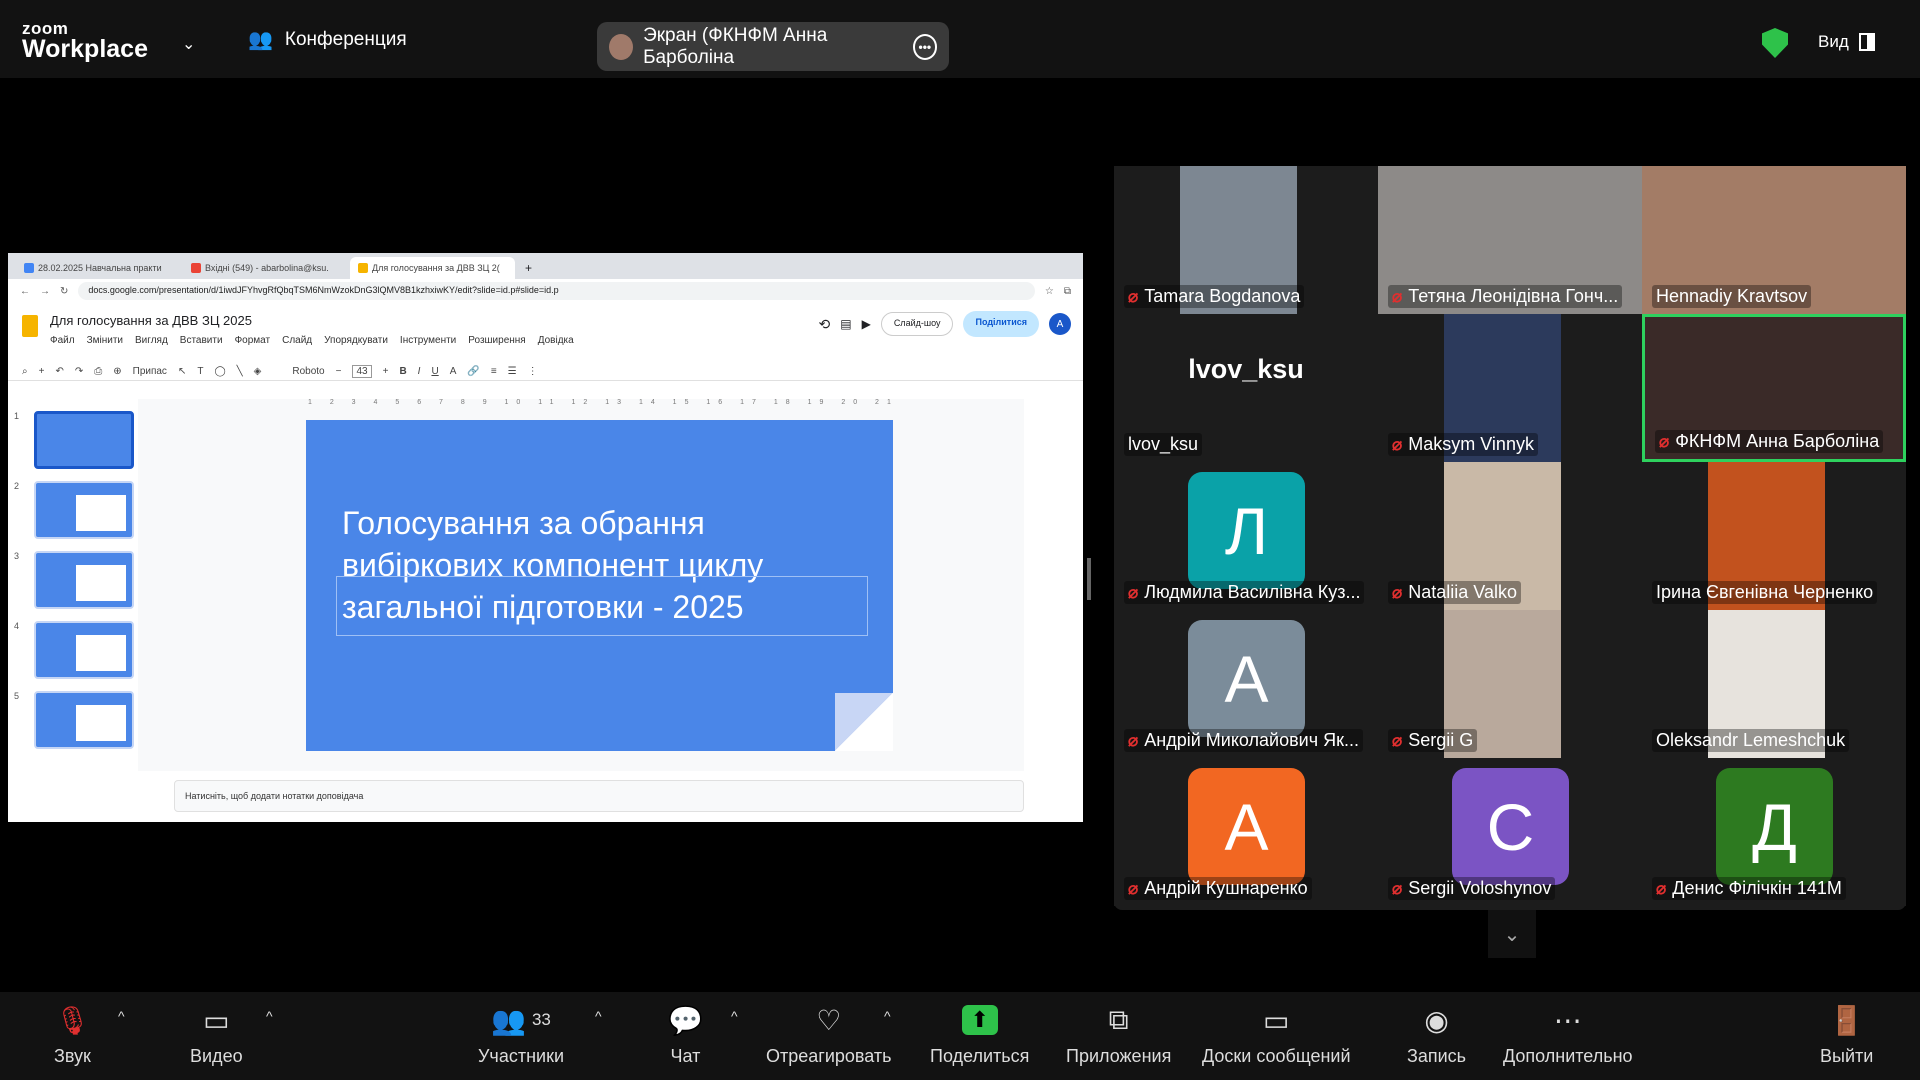 Image resolution: width=1920 pixels, height=1080 pixels. I want to click on screen-share-indicator: Экран (ФКНФМ Анна Барболіна •••, so click(773, 46).